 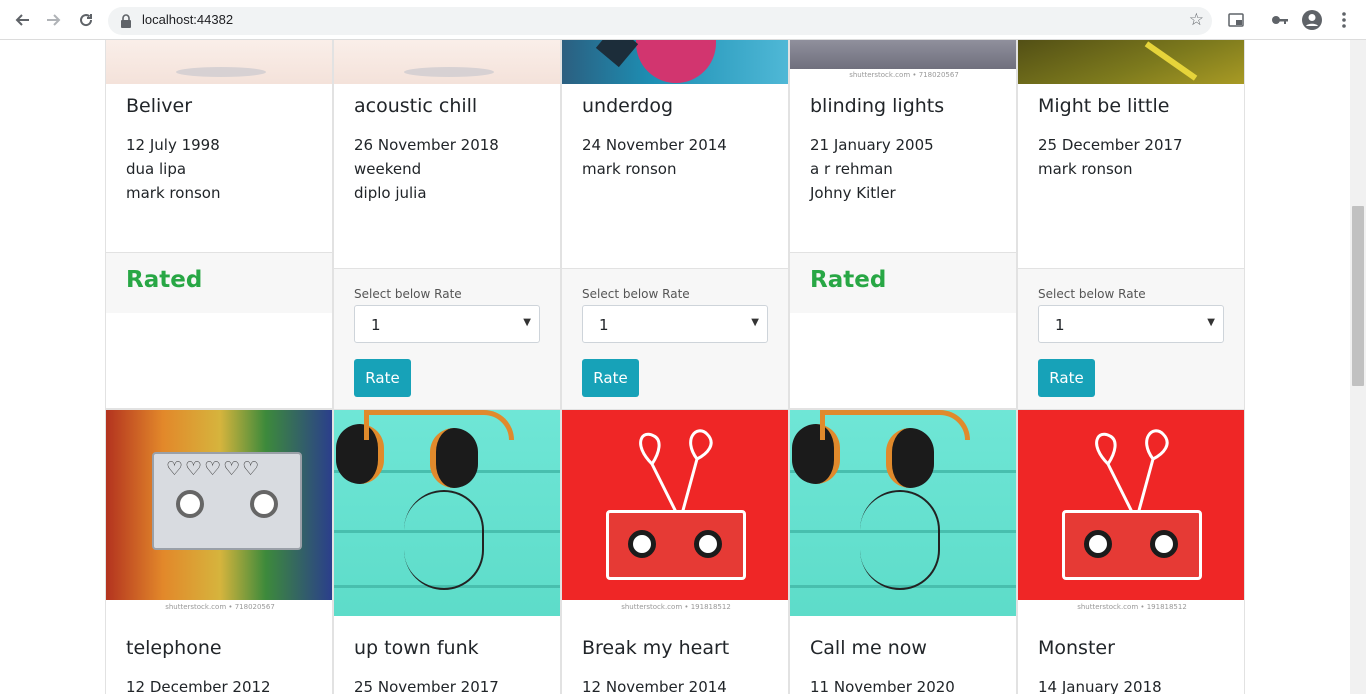 What do you see at coordinates (1358, 296) in the screenshot?
I see `scrollbar-thumb` at bounding box center [1358, 296].